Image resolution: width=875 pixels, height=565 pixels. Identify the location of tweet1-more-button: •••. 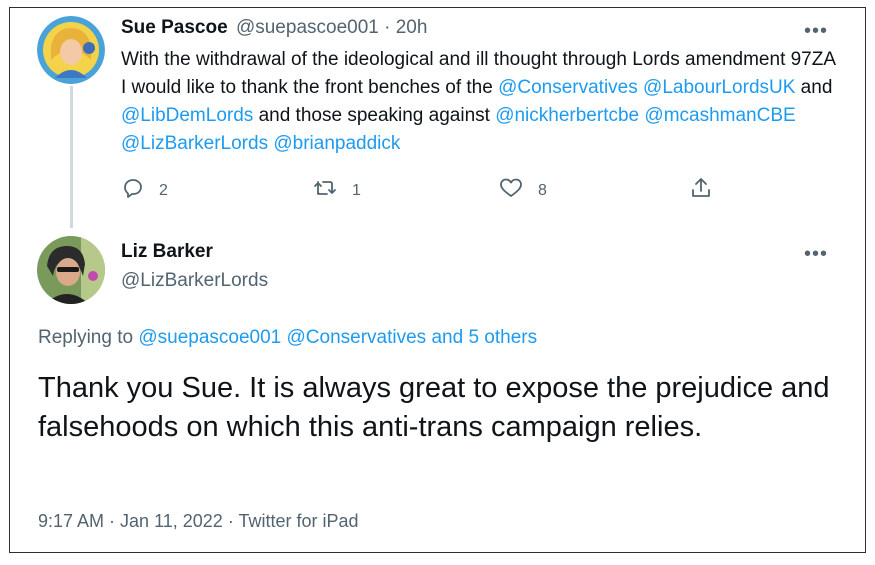
(816, 31).